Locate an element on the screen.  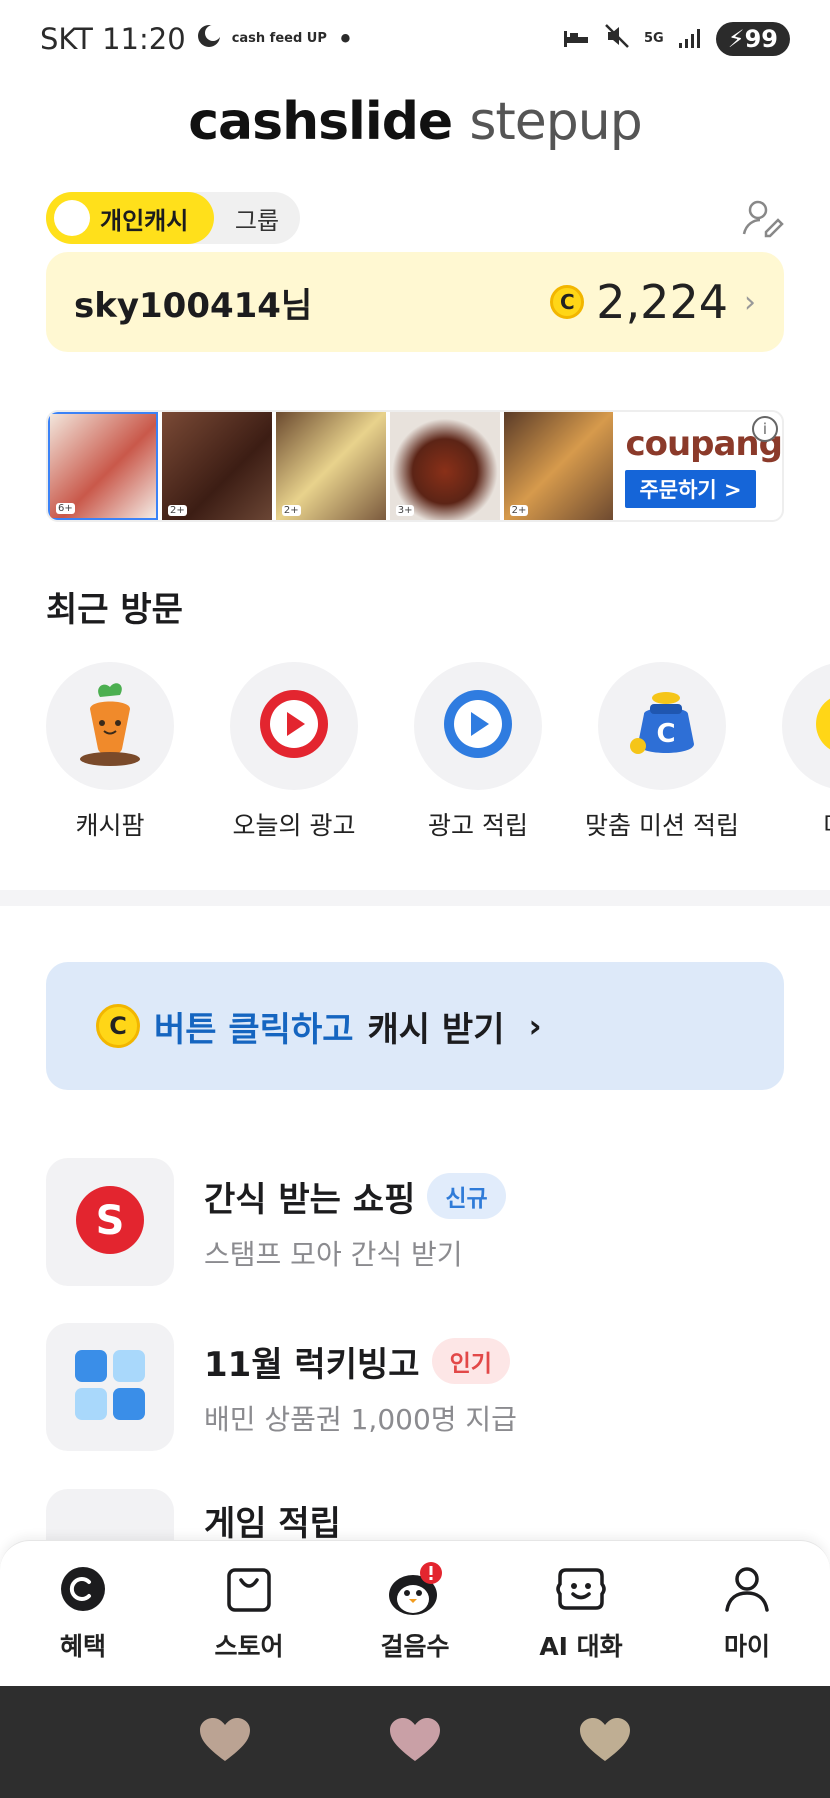
grid-tiles-icon is located at coordinates (110, 1387).